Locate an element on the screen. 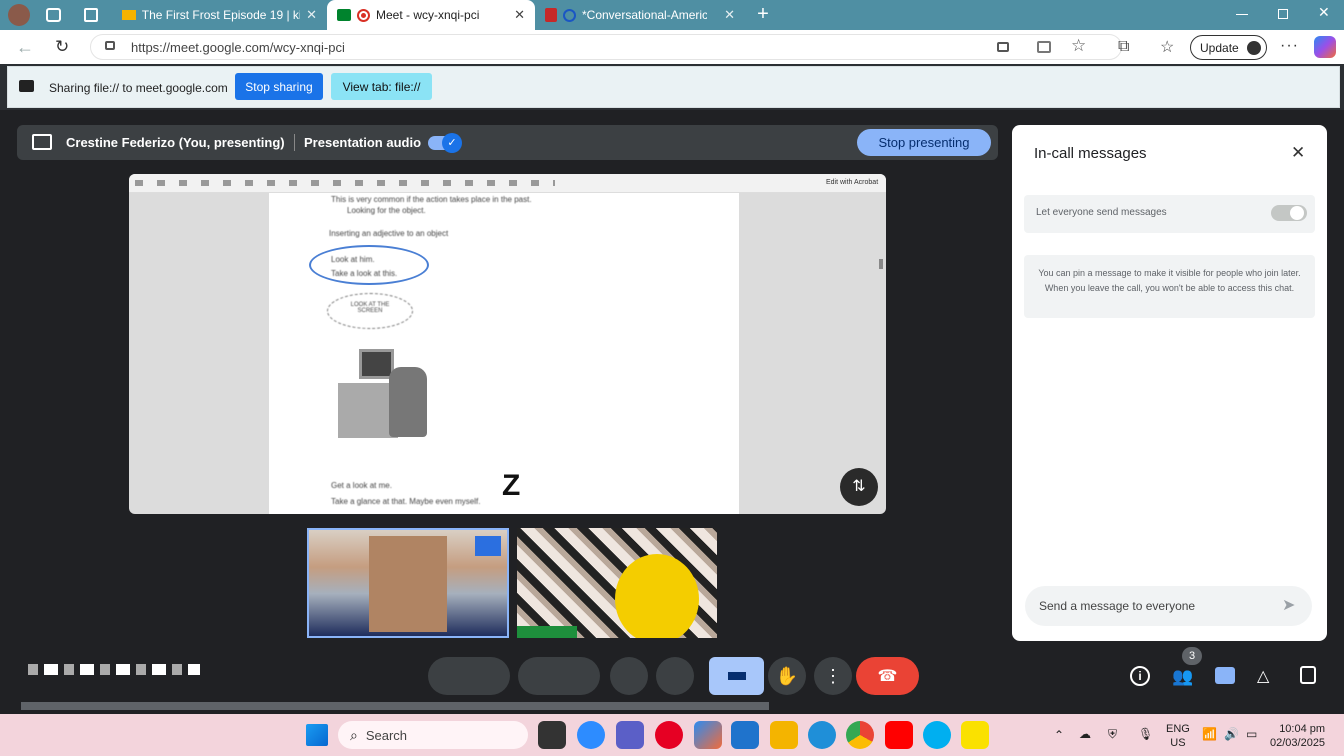 The width and height of the screenshot is (1344, 756). meeting-info-button: i is located at coordinates (1140, 676).